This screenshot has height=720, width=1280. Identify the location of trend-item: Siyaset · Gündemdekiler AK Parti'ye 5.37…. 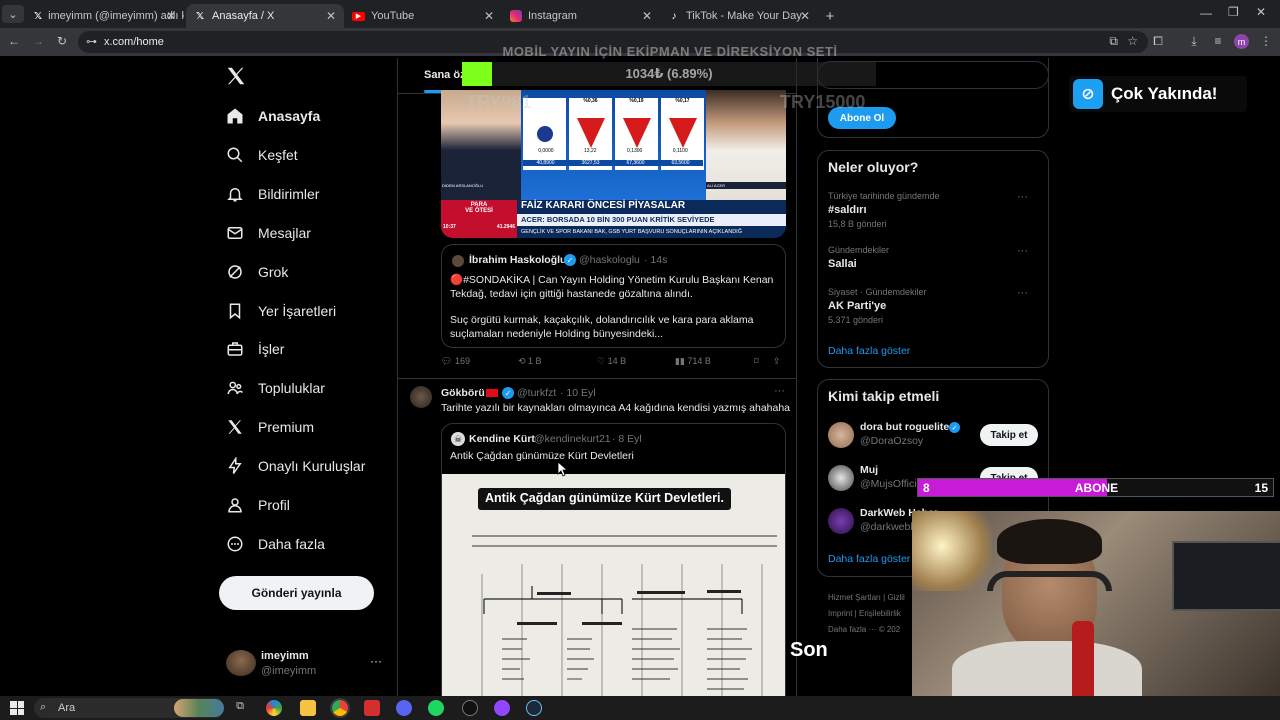
(933, 307).